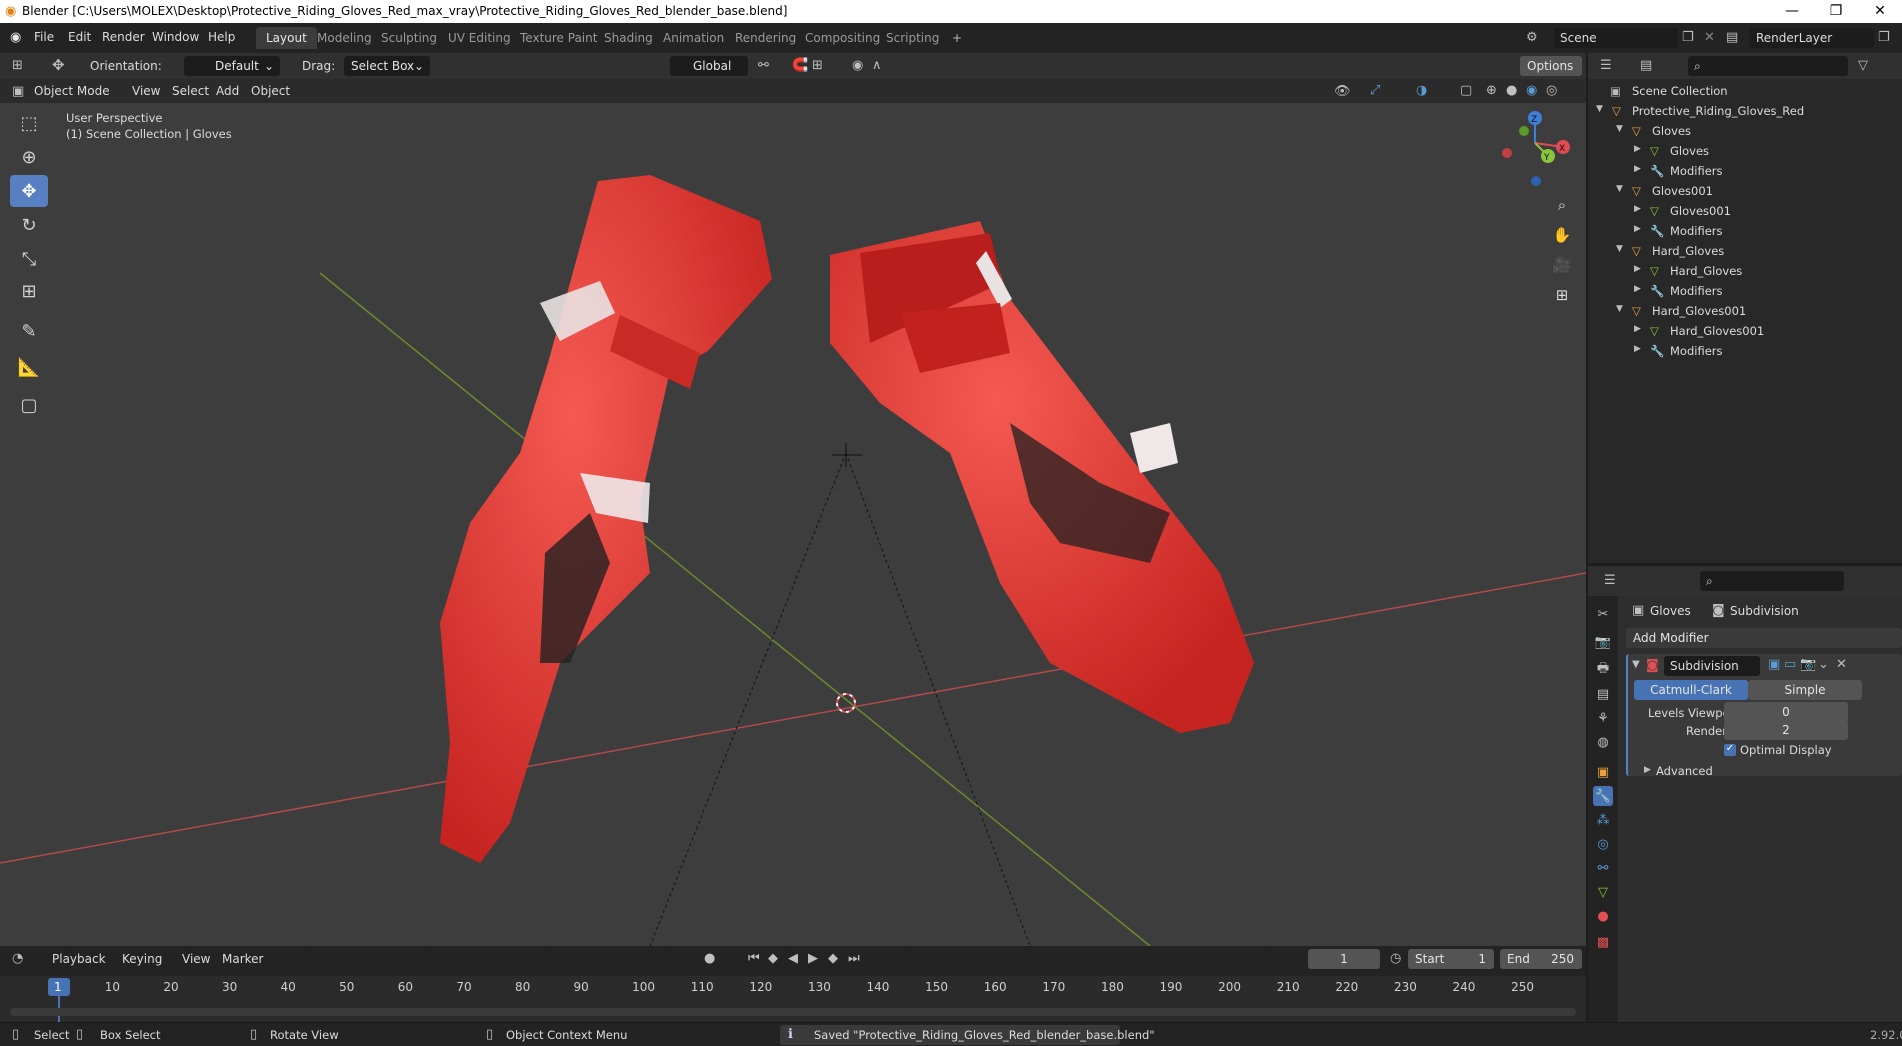 This screenshot has height=1046, width=1902. What do you see at coordinates (479, 38) in the screenshot?
I see `tab-uv-editing: UV Editing` at bounding box center [479, 38].